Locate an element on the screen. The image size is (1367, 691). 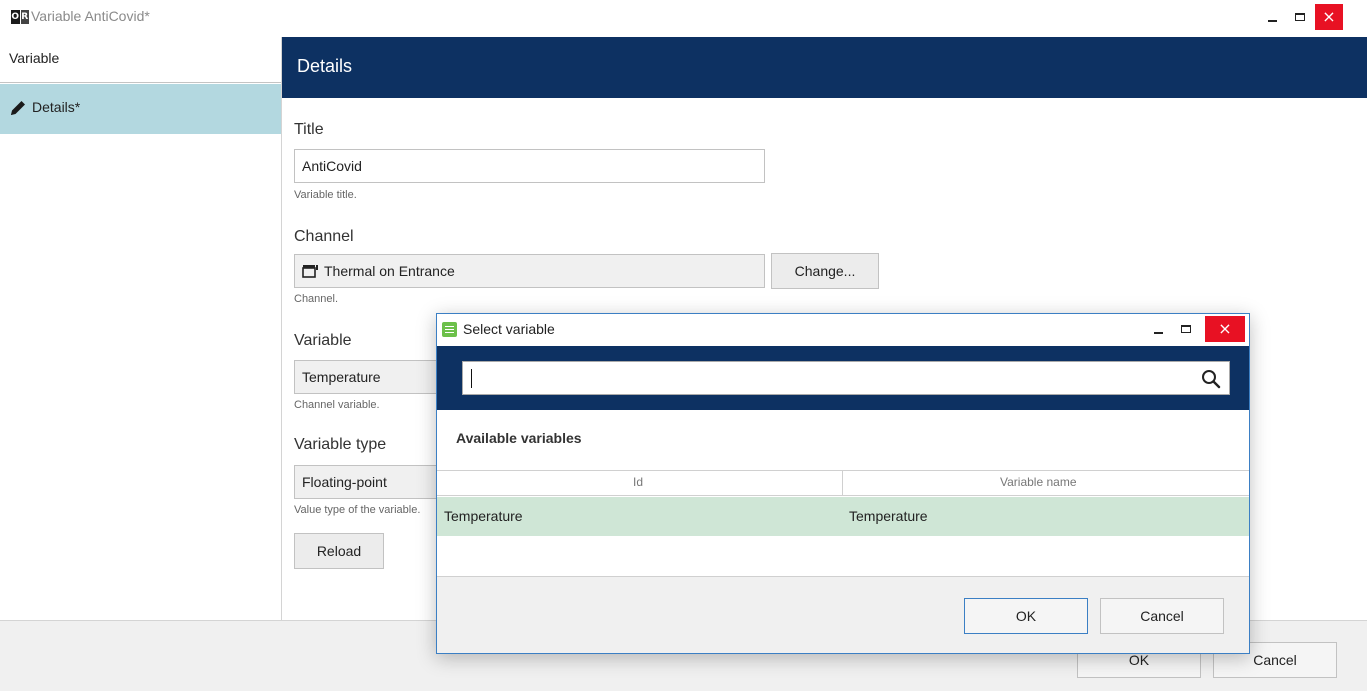
sidebar-divider is located at coordinates (281, 328).